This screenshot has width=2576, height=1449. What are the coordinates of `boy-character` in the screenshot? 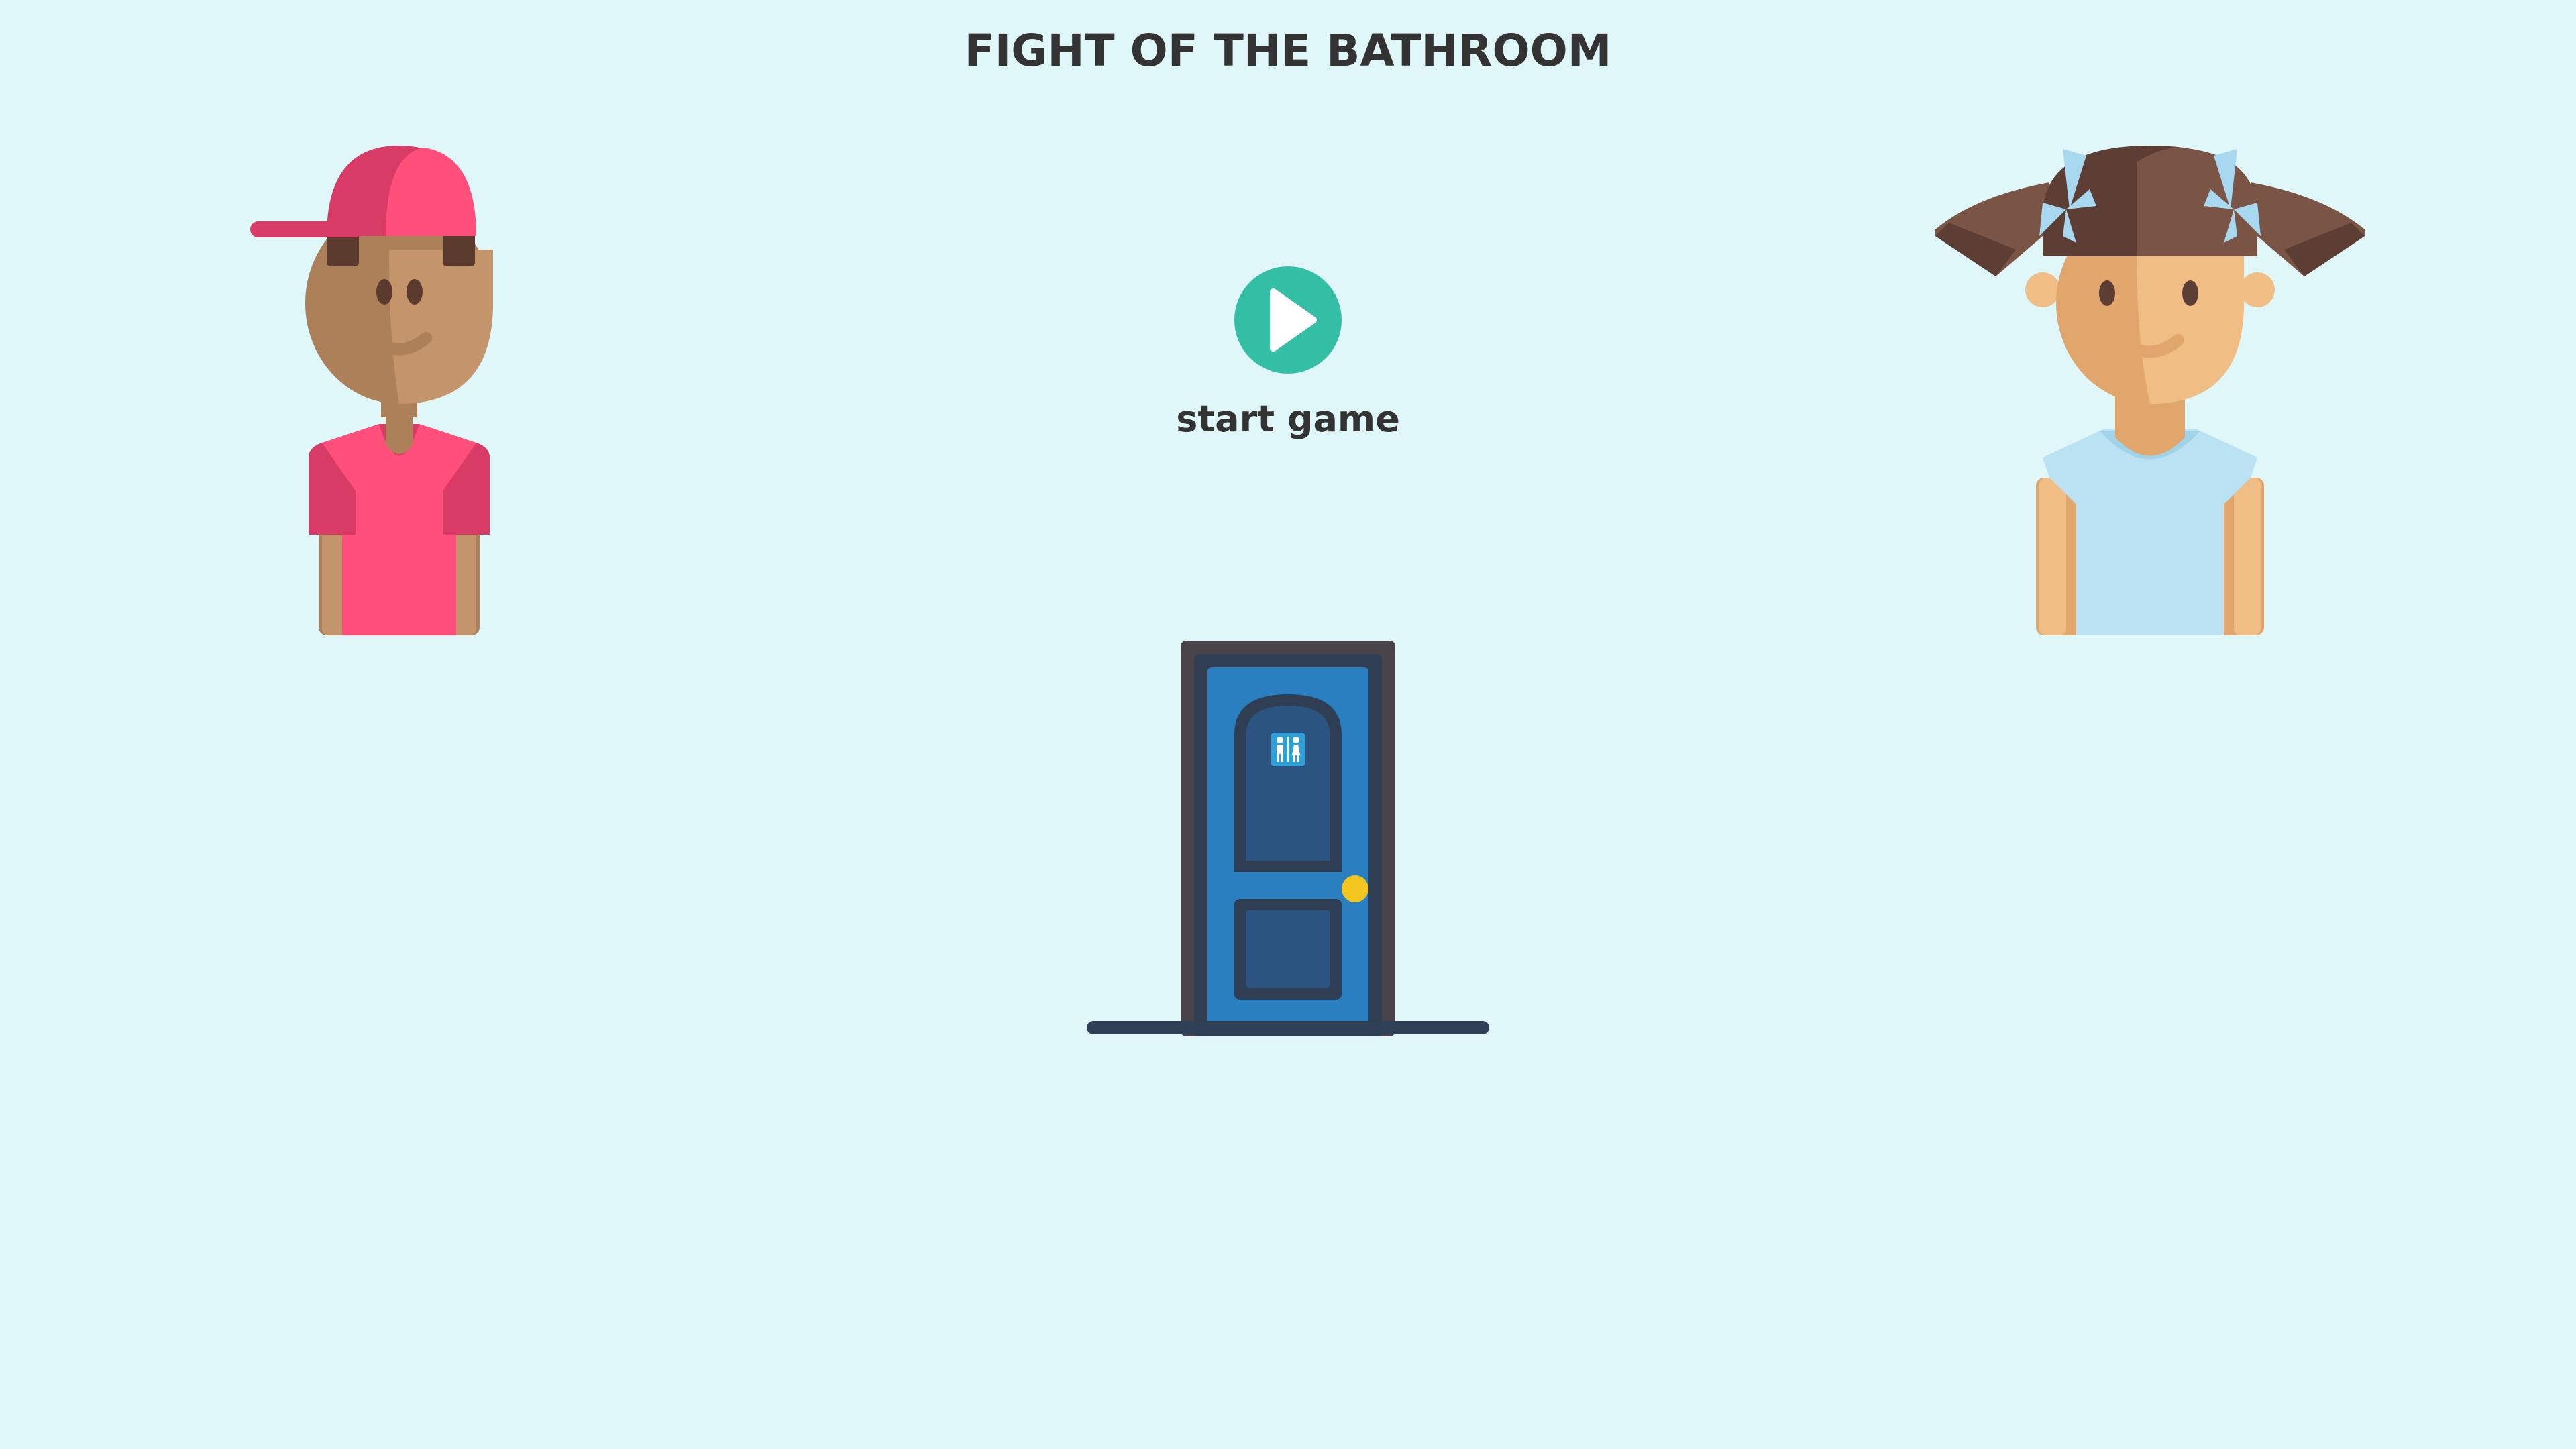 It's located at (399, 393).